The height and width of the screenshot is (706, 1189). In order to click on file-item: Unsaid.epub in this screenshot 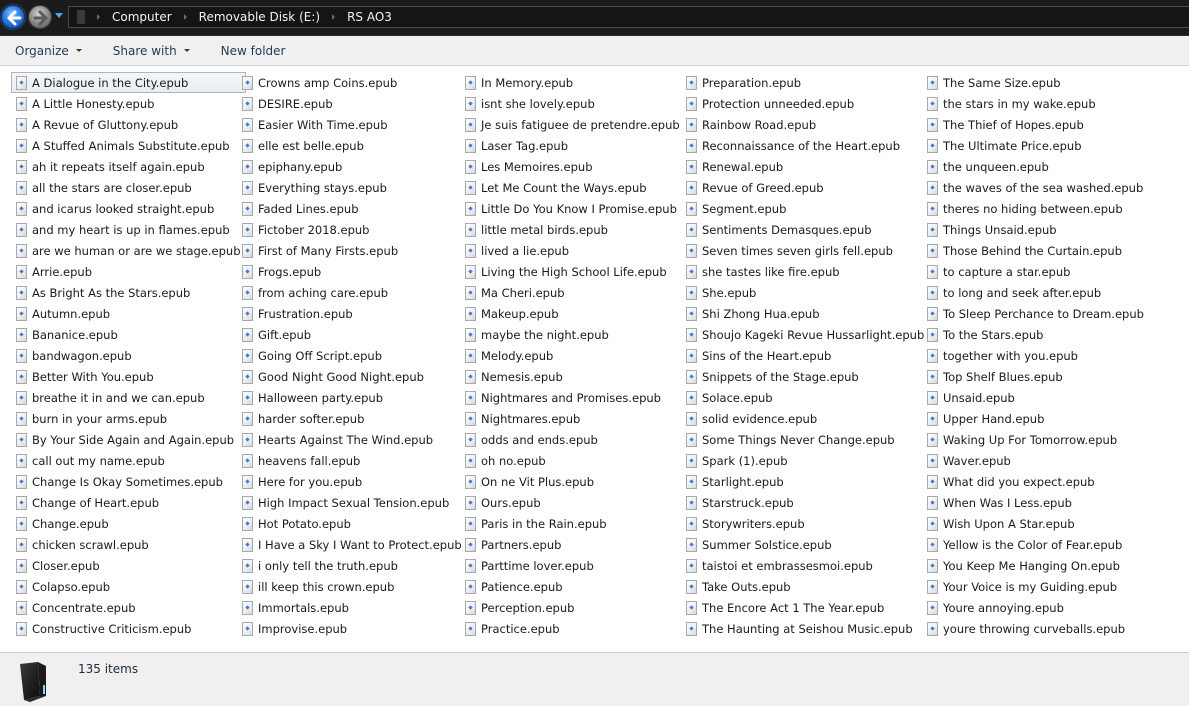, I will do `click(1035, 397)`.